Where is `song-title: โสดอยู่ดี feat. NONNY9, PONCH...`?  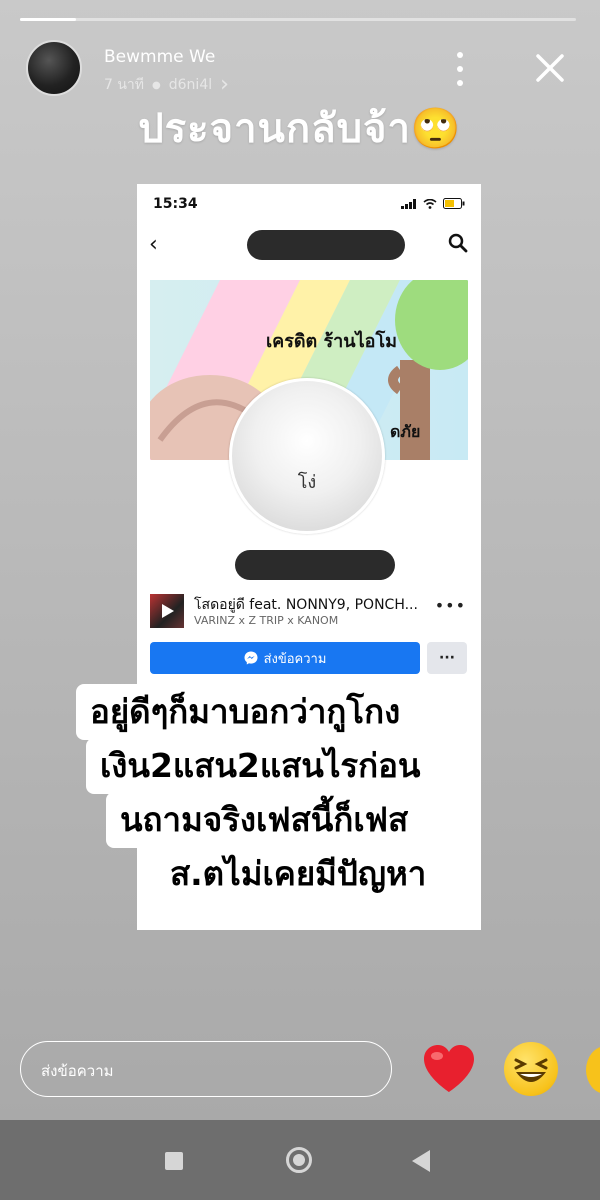 song-title: โสดอยู่ดี feat. NONNY9, PONCH... is located at coordinates (306, 605).